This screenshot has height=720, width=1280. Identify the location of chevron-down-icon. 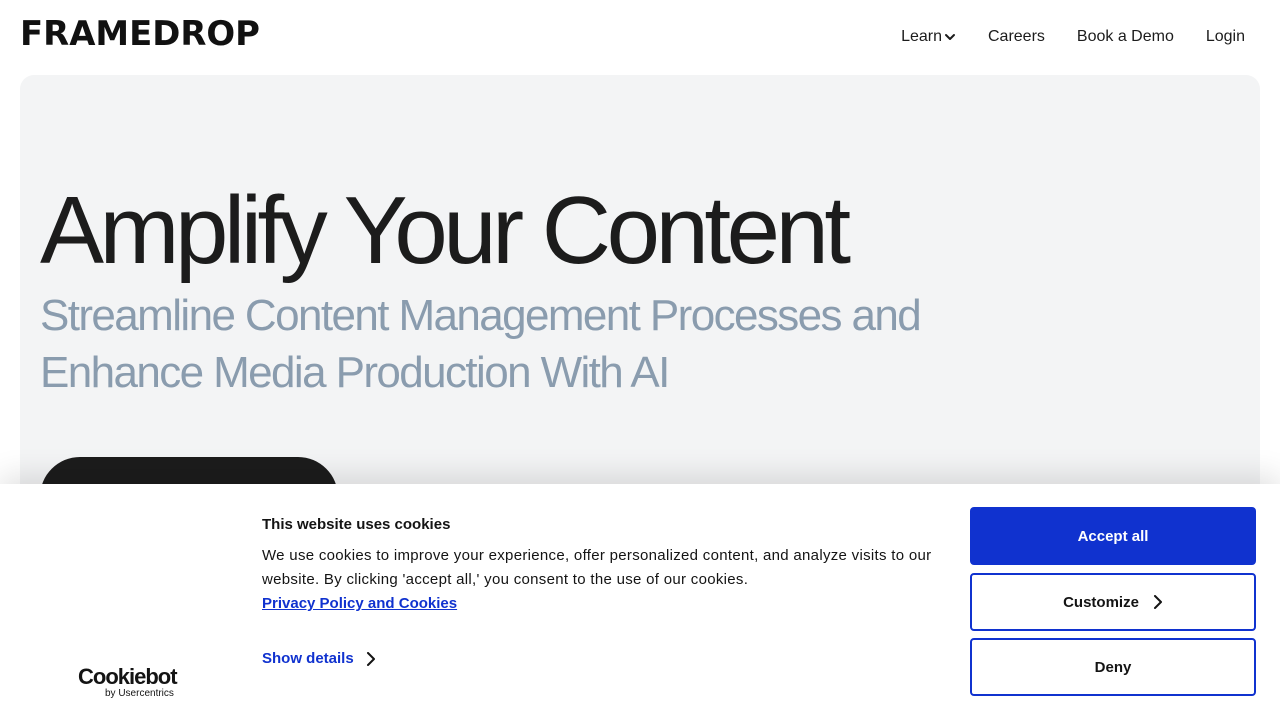
(950, 37).